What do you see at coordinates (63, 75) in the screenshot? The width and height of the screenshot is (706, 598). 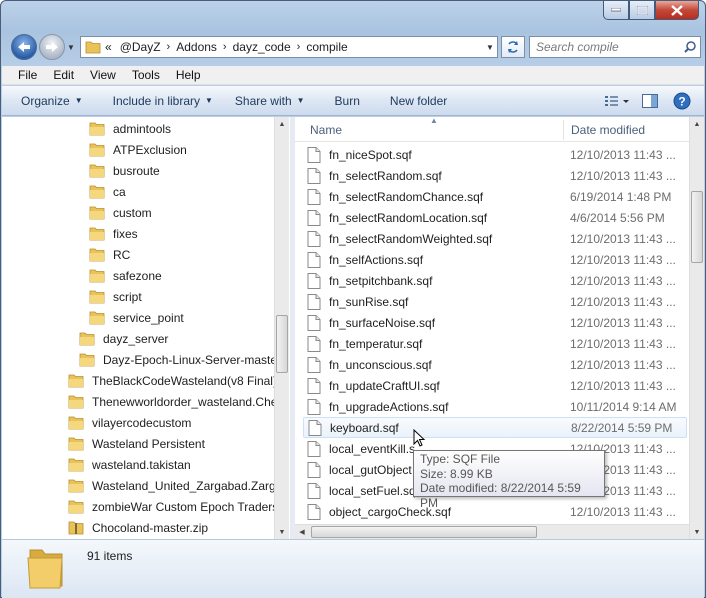 I see `menu-edit: Edit` at bounding box center [63, 75].